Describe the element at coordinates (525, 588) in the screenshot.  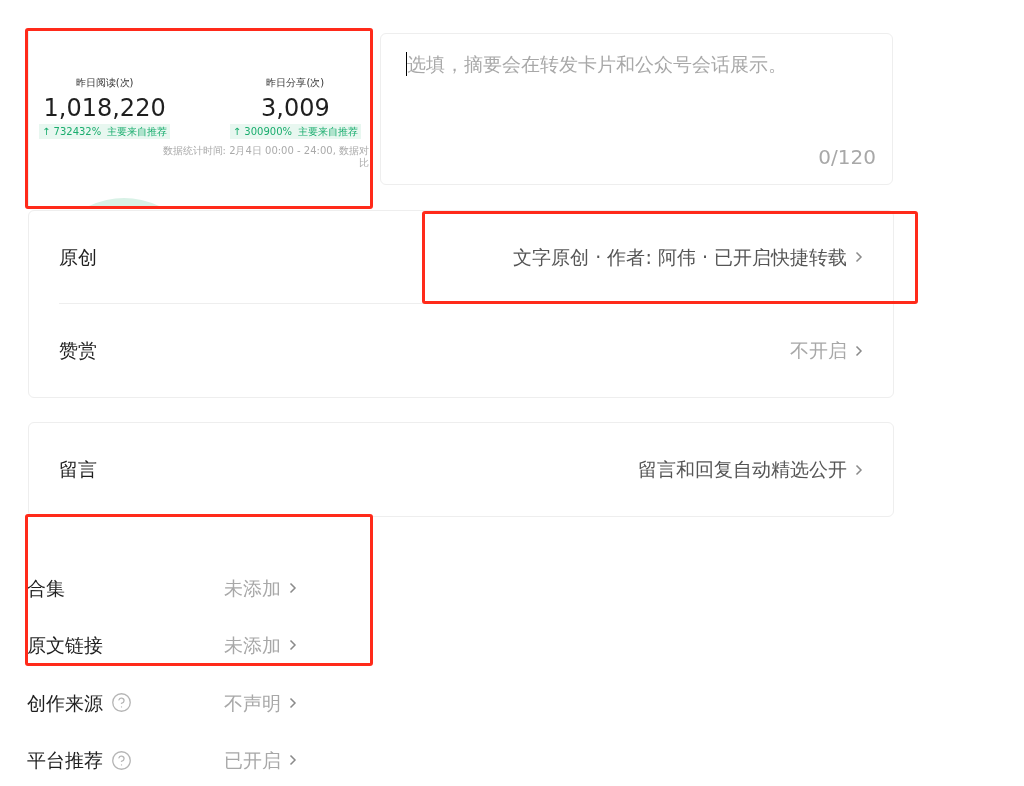
I see `setting-row: 合集 未添加` at that location.